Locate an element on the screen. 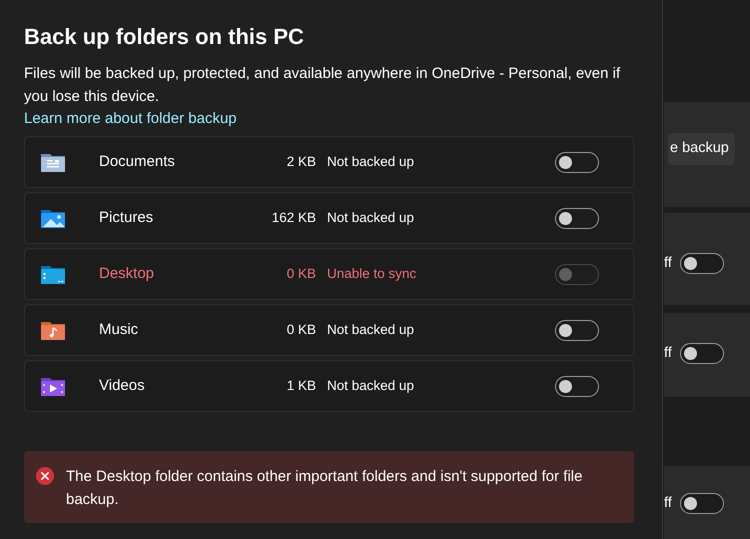  folder-size: 162 KB is located at coordinates (293, 217).